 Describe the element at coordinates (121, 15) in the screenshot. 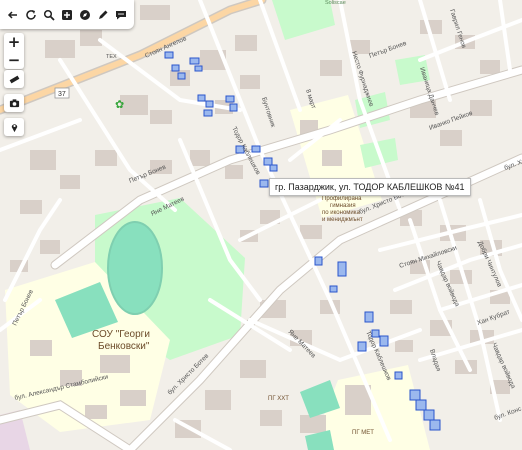

I see `comment-icon` at that location.